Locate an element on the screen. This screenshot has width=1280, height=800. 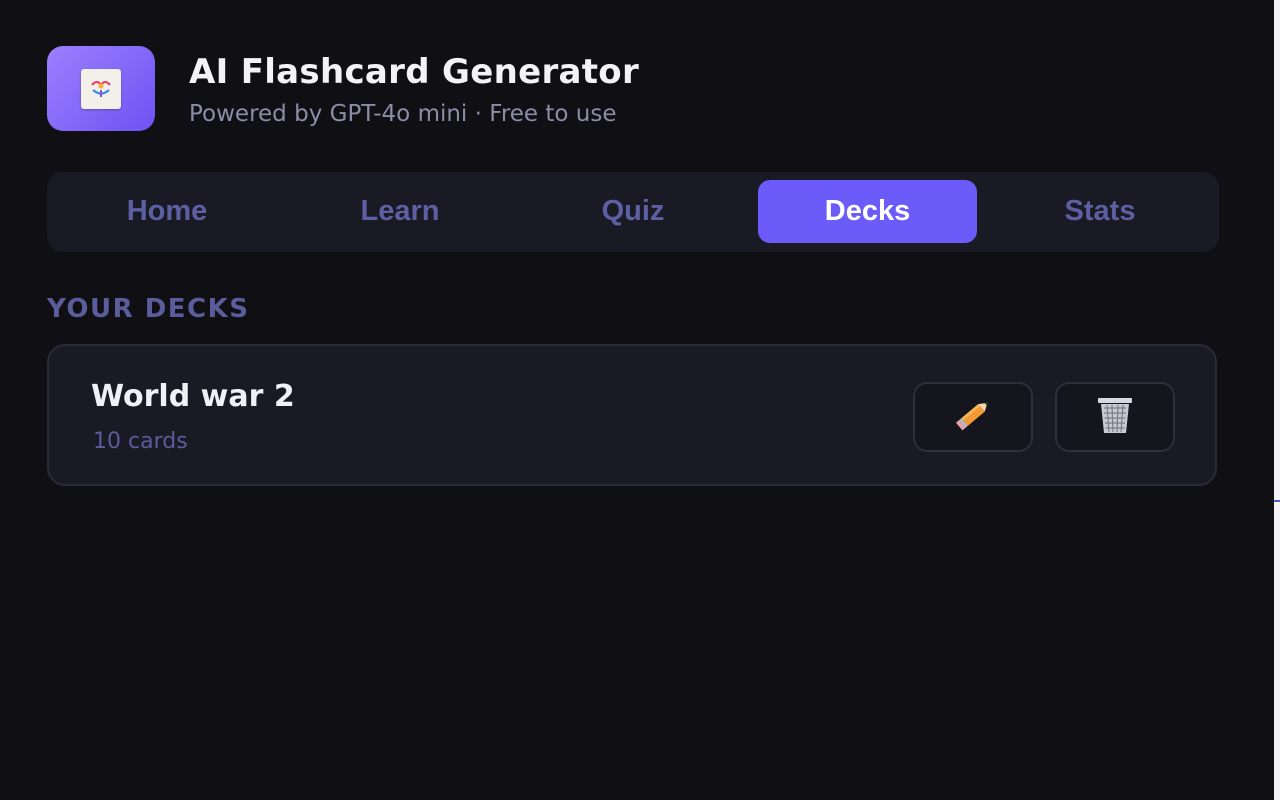
flashcard-icon is located at coordinates (101, 88).